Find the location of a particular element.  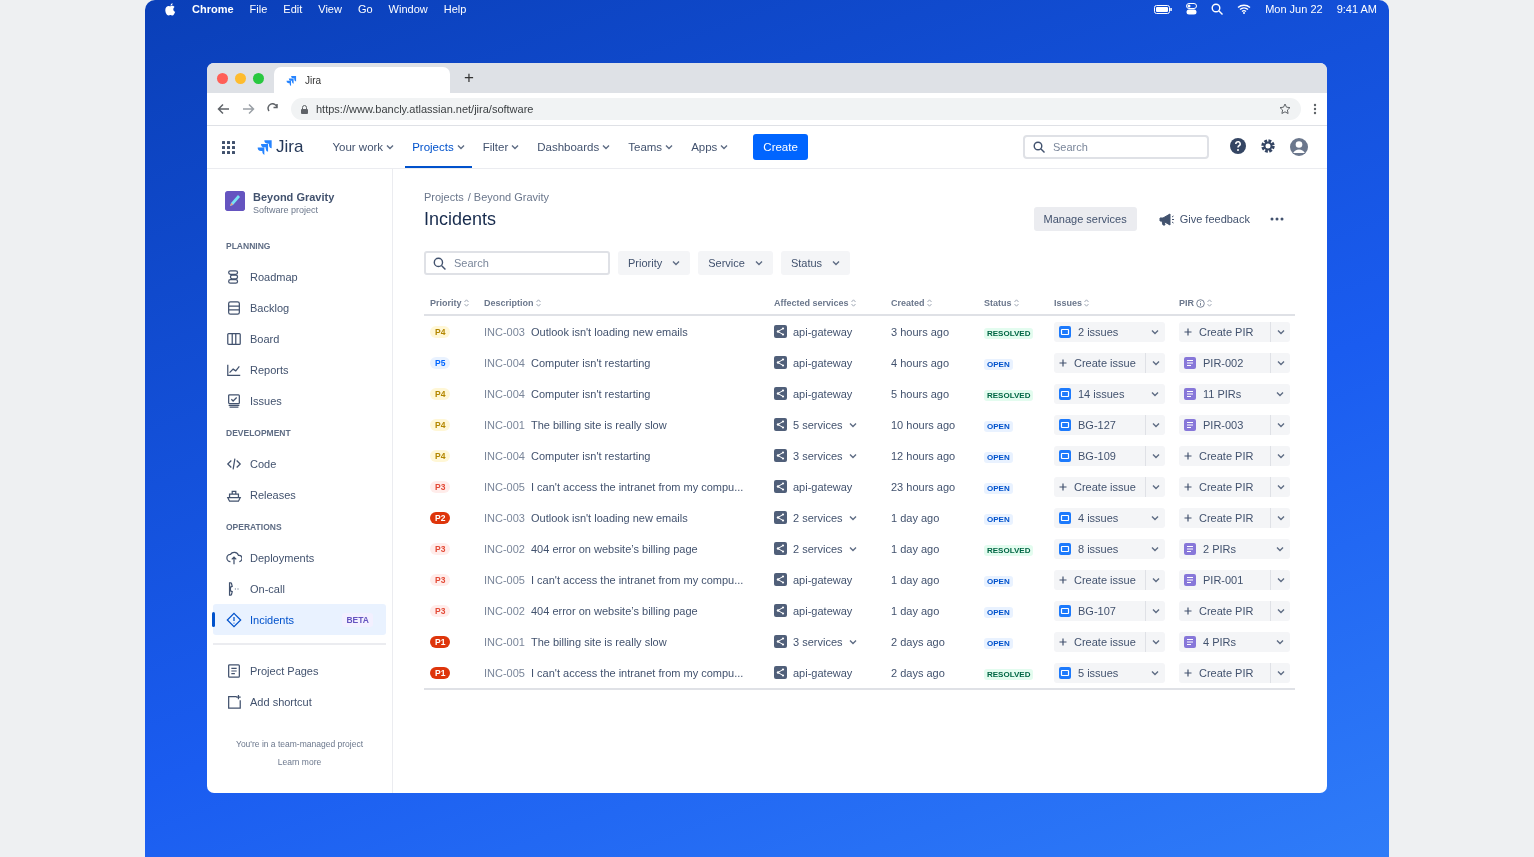

search-icon is located at coordinates (1217, 9).